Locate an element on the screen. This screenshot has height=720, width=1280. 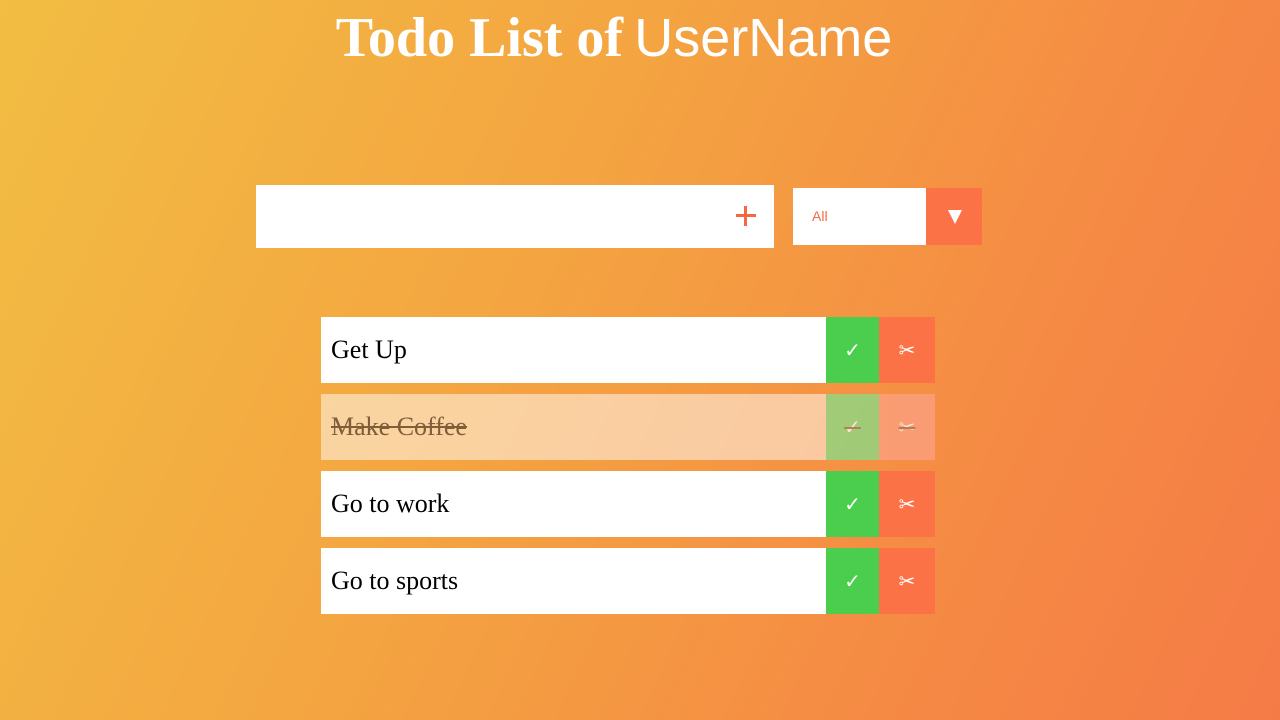
todo-text: Go to work is located at coordinates (390, 503).